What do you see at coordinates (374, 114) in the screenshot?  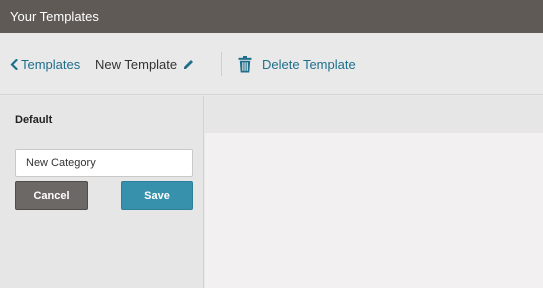 I see `main-panel-header` at bounding box center [374, 114].